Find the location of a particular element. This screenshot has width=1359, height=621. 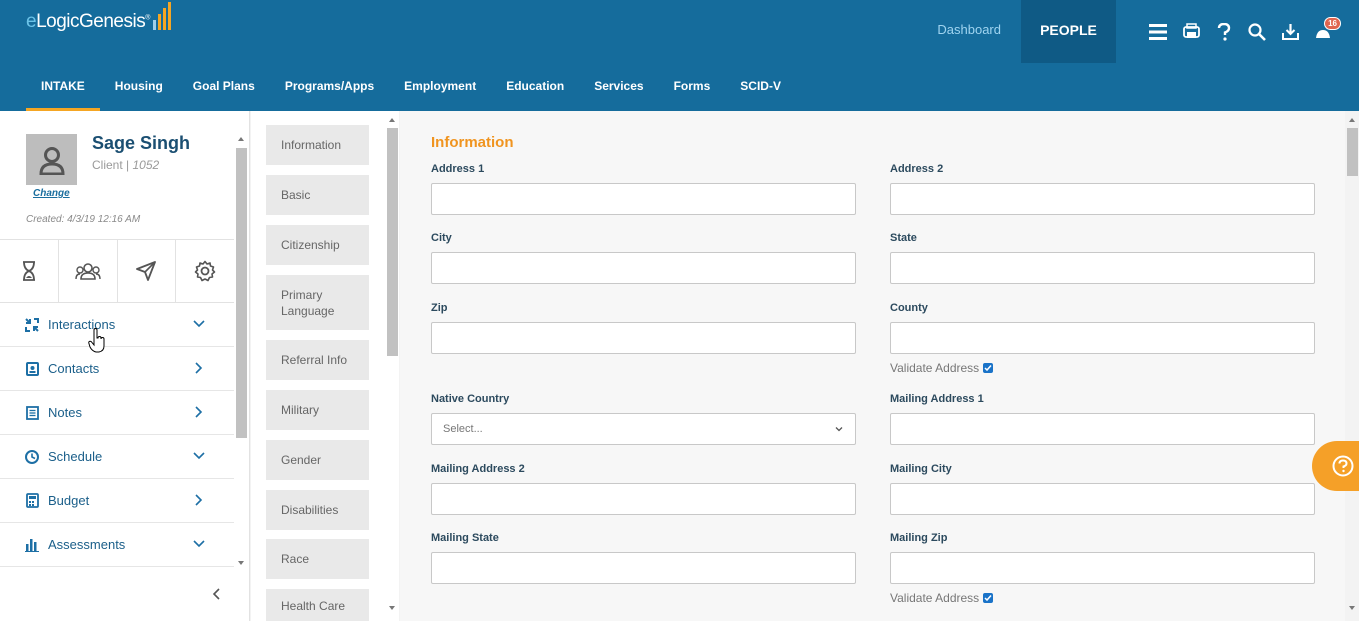

notes-icon is located at coordinates (32, 413).